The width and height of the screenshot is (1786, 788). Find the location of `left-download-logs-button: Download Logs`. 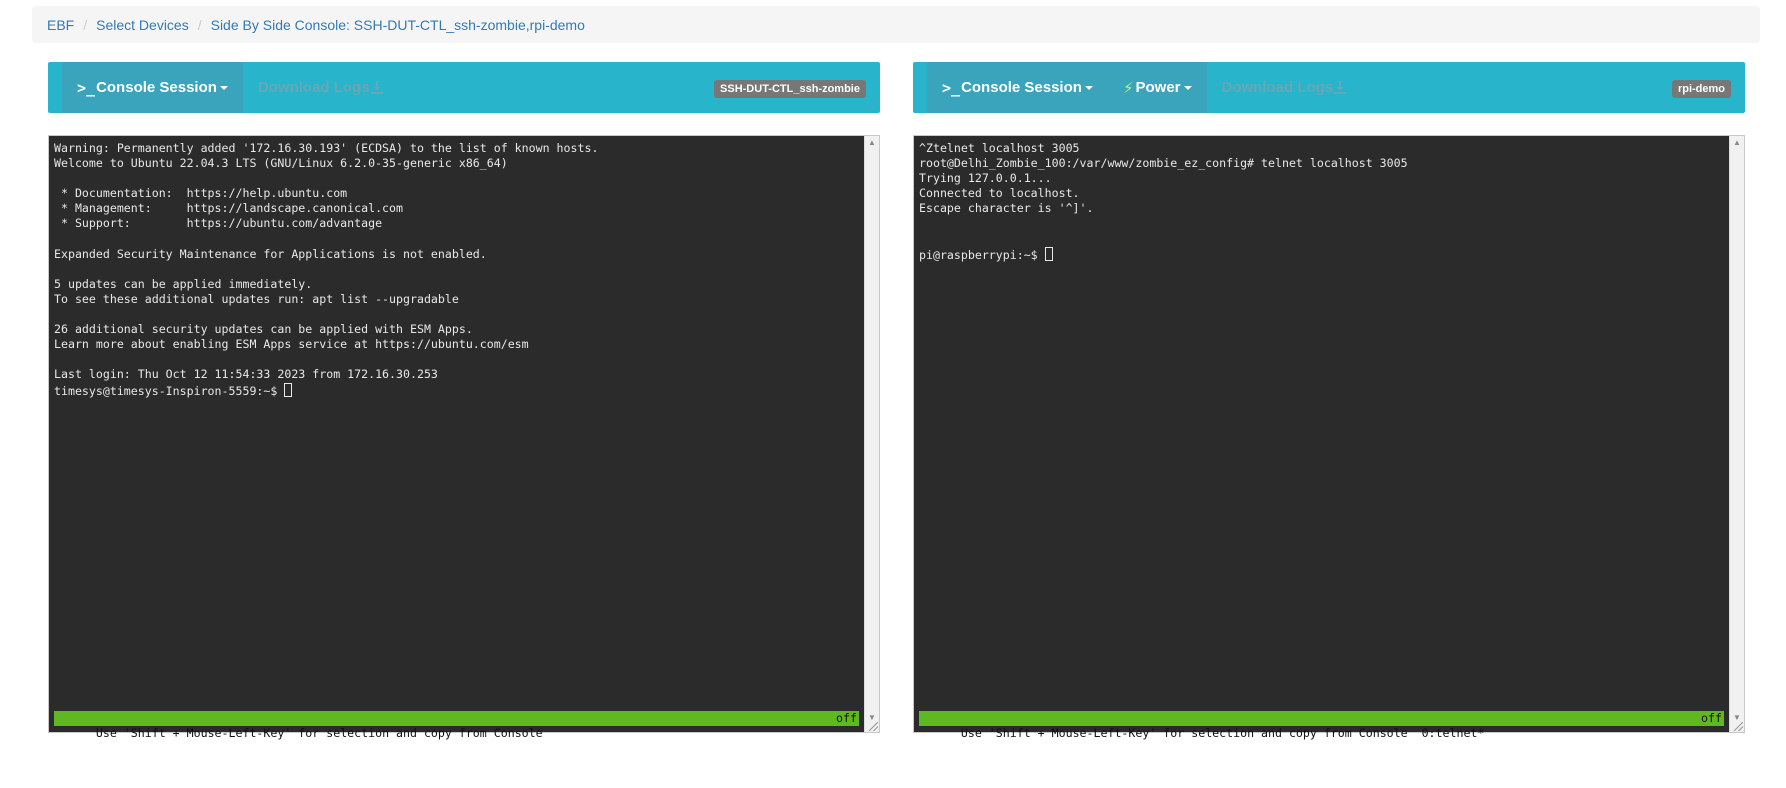

left-download-logs-button: Download Logs is located at coordinates (320, 87).